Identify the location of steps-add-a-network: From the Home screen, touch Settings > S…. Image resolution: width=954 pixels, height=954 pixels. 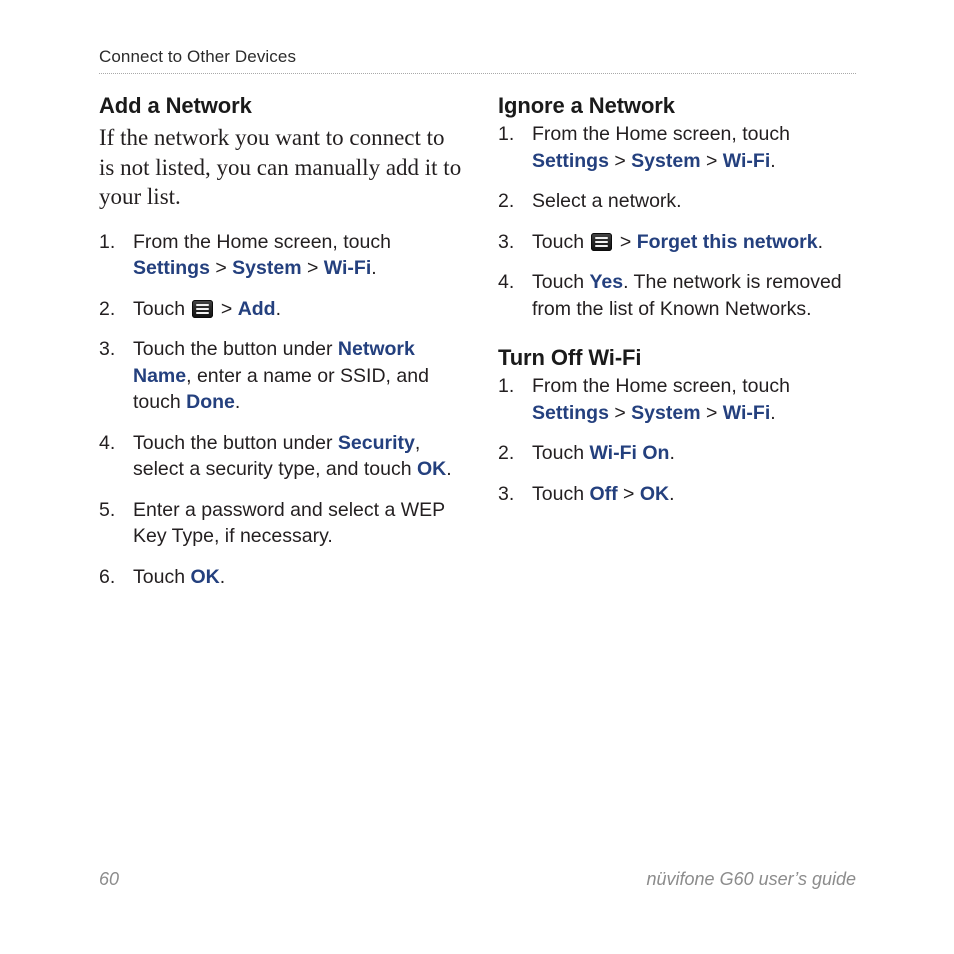
(281, 410).